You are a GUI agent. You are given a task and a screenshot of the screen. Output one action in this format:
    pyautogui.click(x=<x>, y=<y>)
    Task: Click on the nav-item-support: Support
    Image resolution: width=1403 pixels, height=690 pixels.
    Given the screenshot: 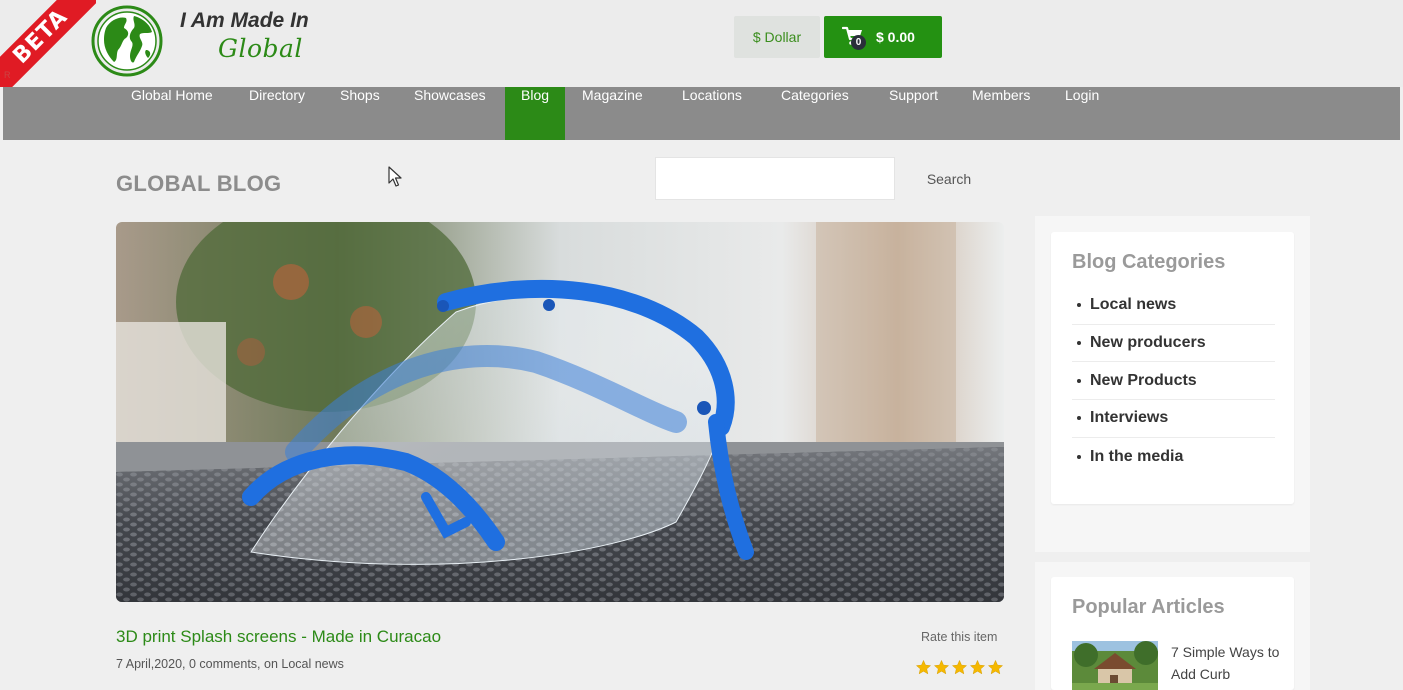 What is the action you would take?
    pyautogui.click(x=913, y=113)
    